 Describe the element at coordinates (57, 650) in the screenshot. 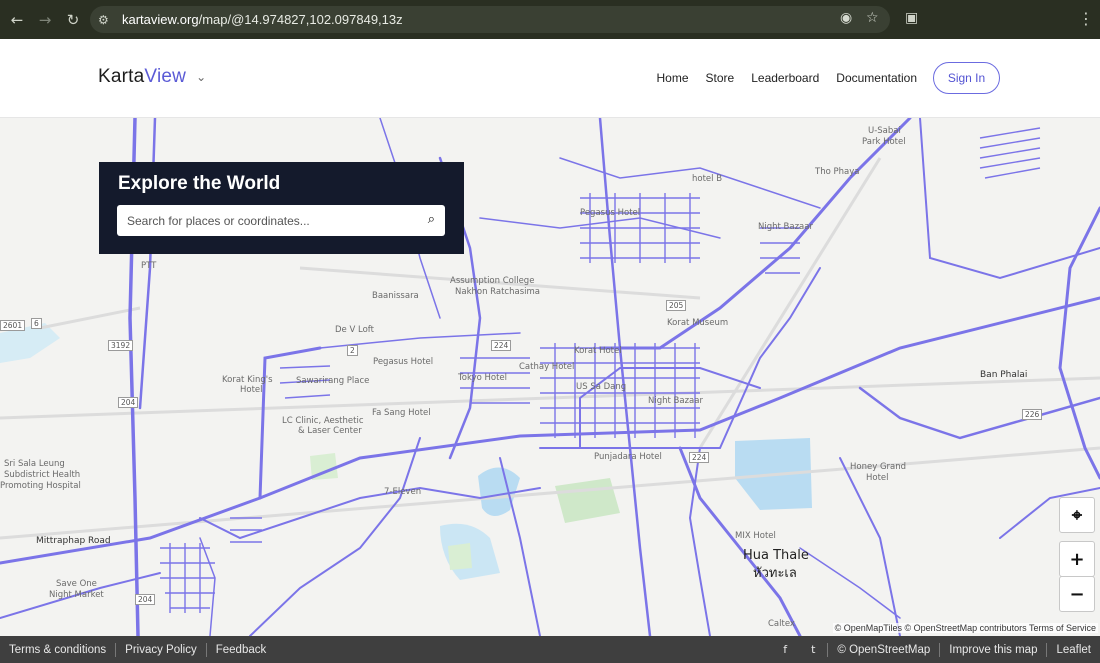

I see `terms-link: Terms & conditions` at that location.